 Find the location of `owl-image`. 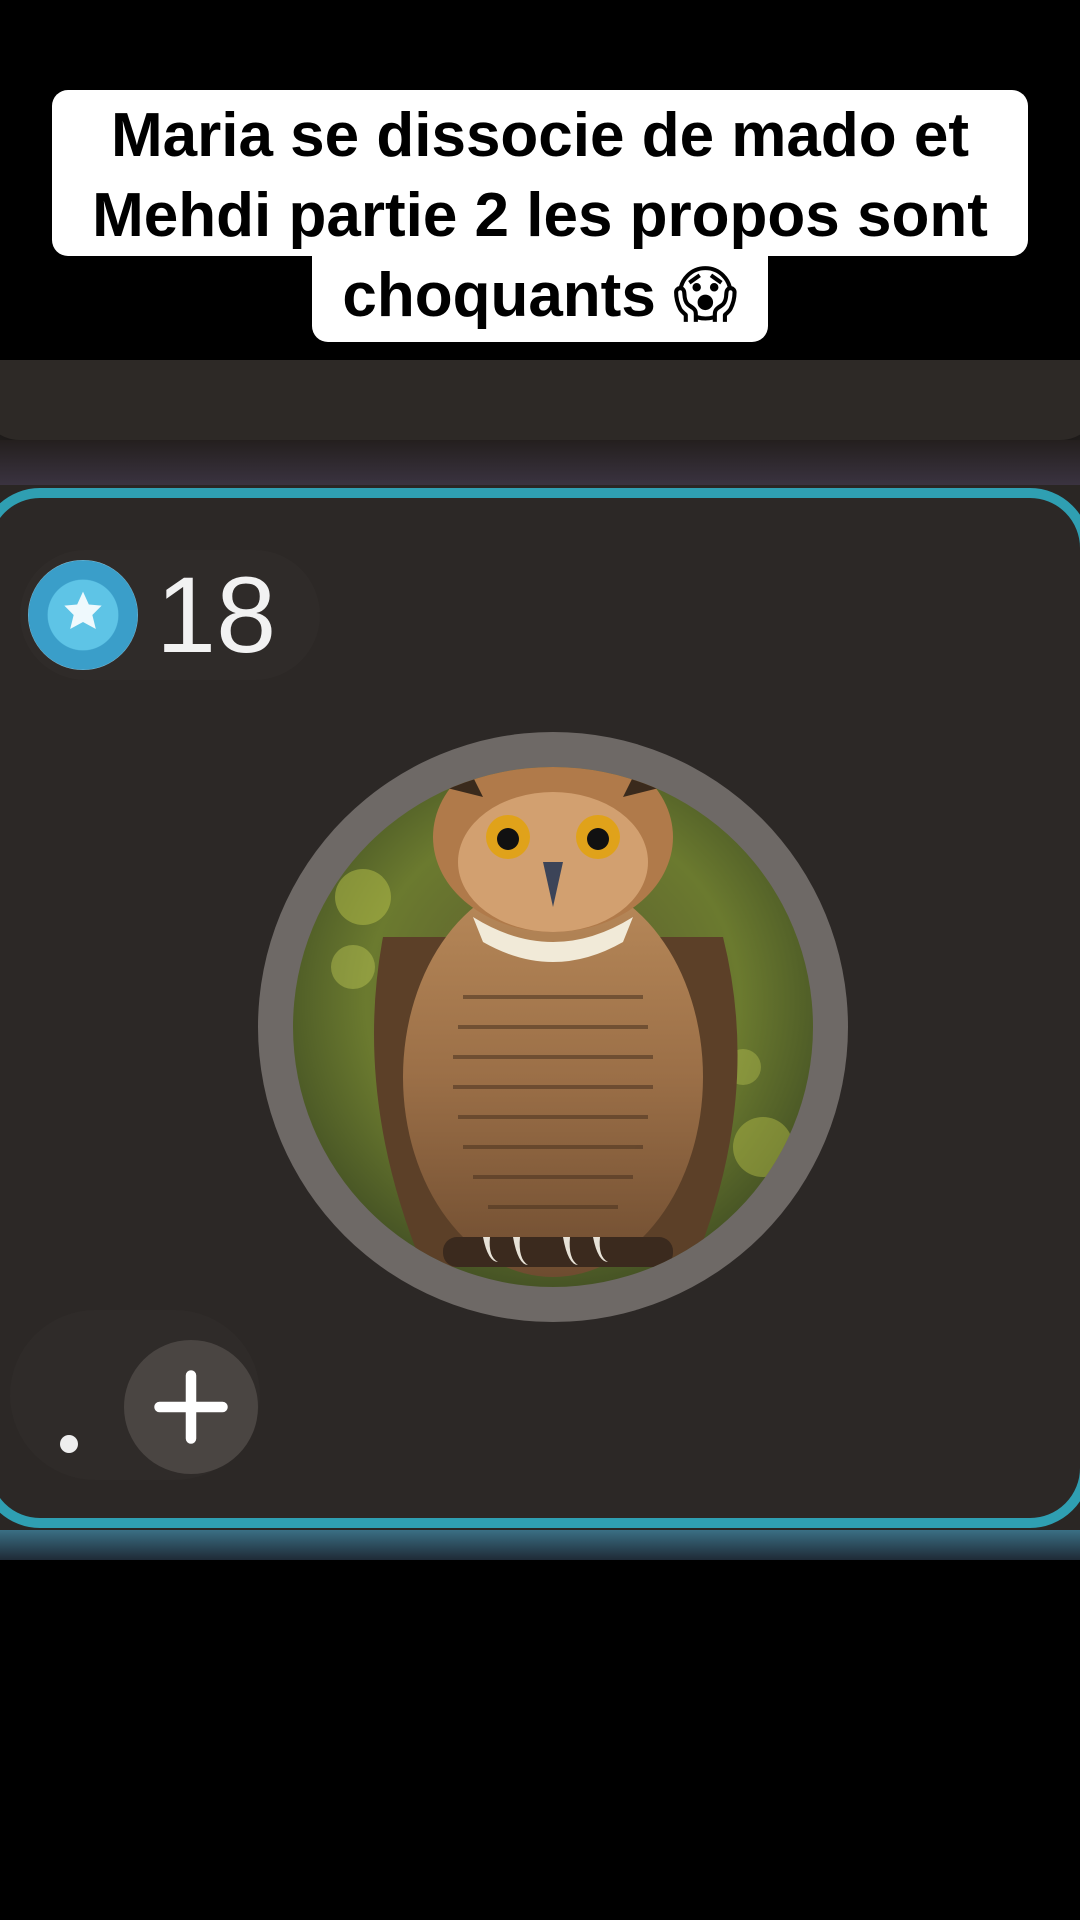

owl-image is located at coordinates (553, 1027).